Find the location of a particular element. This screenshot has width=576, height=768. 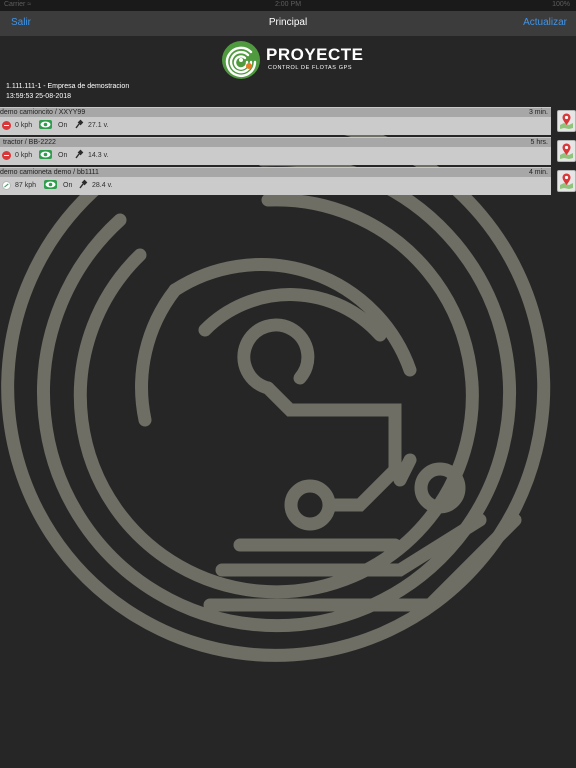

status-bar: Carrier ≈ 2:00 PM 100% is located at coordinates (288, 5).